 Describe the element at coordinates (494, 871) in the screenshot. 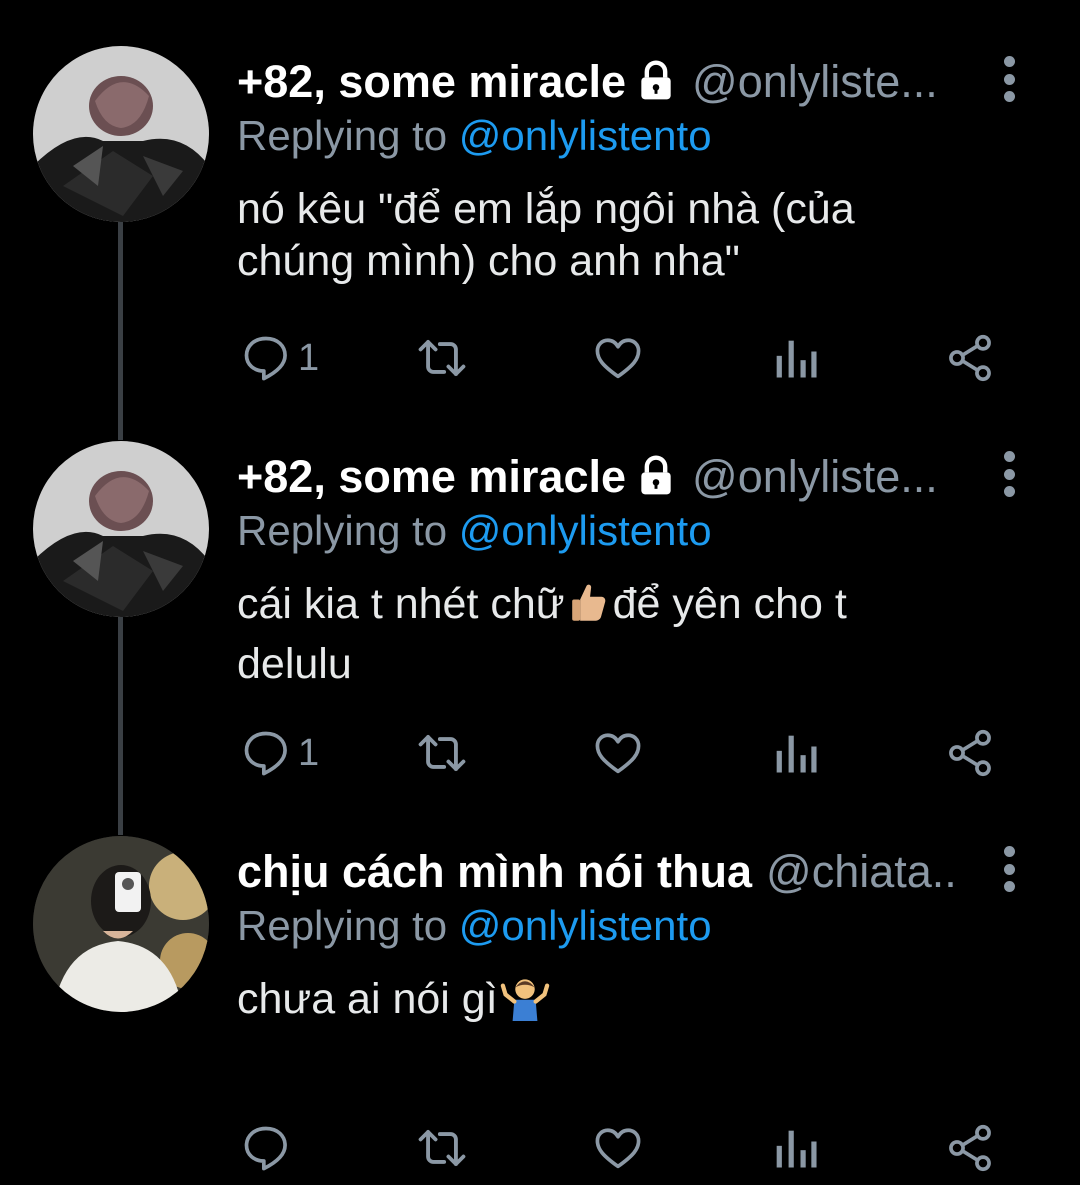

I see `display-name: chịu cách mình nói thua` at that location.